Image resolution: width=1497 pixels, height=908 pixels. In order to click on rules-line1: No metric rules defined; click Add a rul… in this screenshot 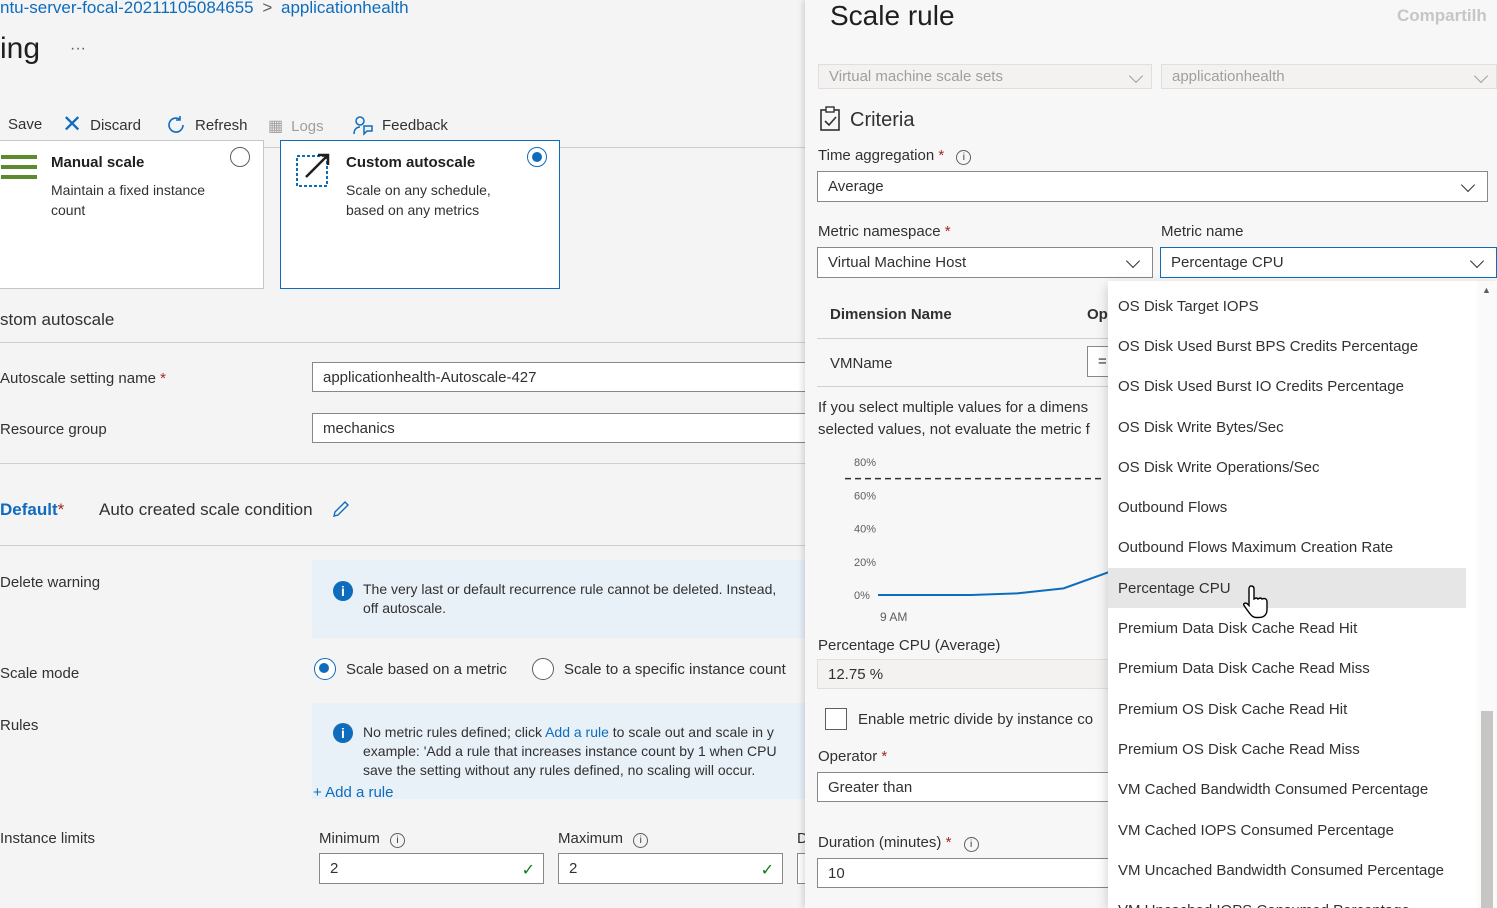, I will do `click(568, 732)`.